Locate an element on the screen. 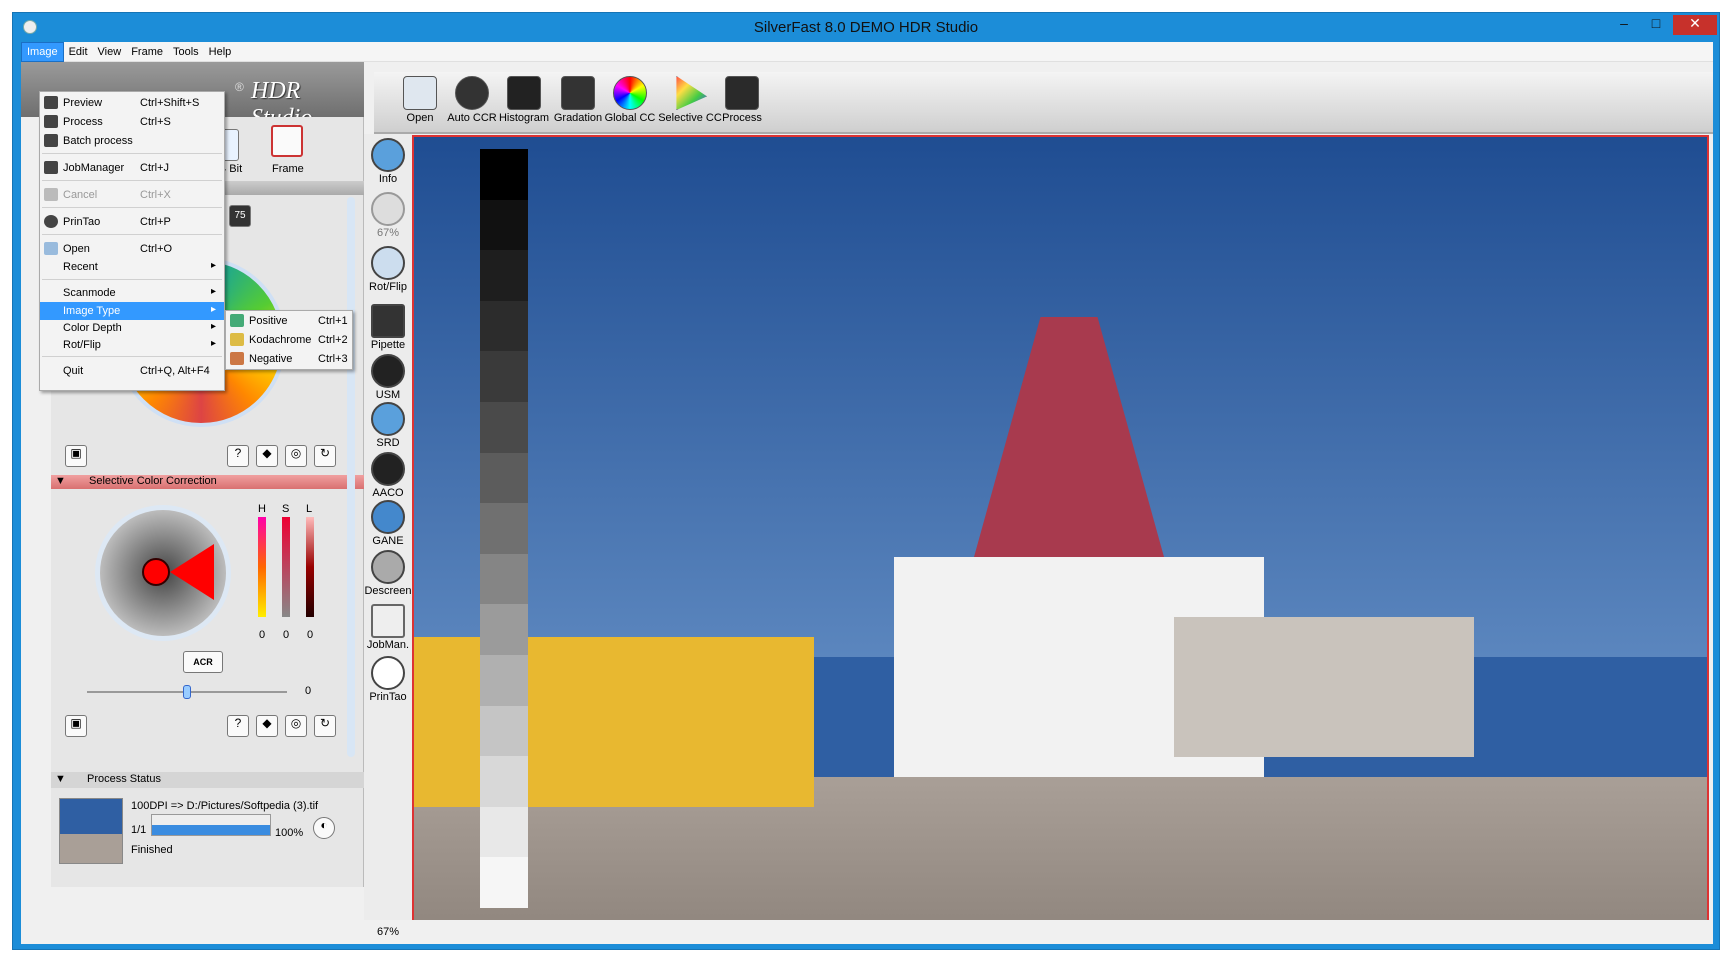 Image resolution: width=1735 pixels, height=968 pixels. refresh-icon-2: ↻ is located at coordinates (325, 726).